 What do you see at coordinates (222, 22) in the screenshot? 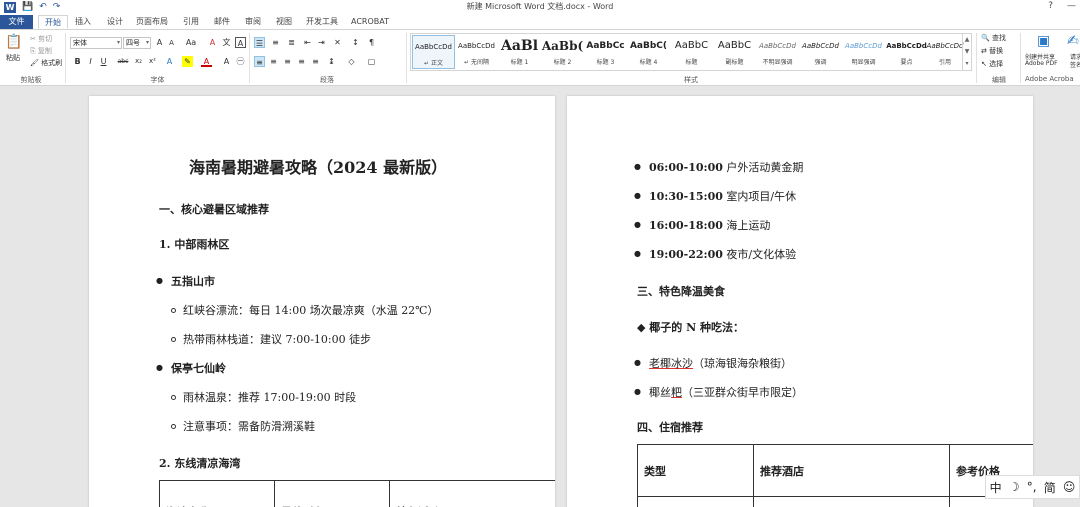
I see `tab-mailings: 邮件` at bounding box center [222, 22].